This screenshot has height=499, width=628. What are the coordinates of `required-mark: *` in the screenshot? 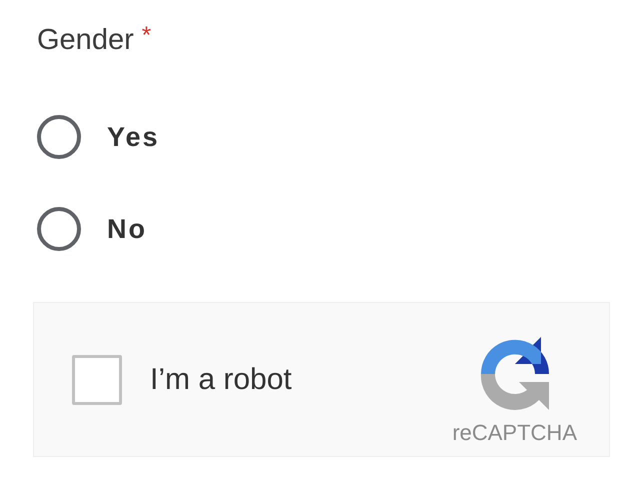 It's located at (147, 36).